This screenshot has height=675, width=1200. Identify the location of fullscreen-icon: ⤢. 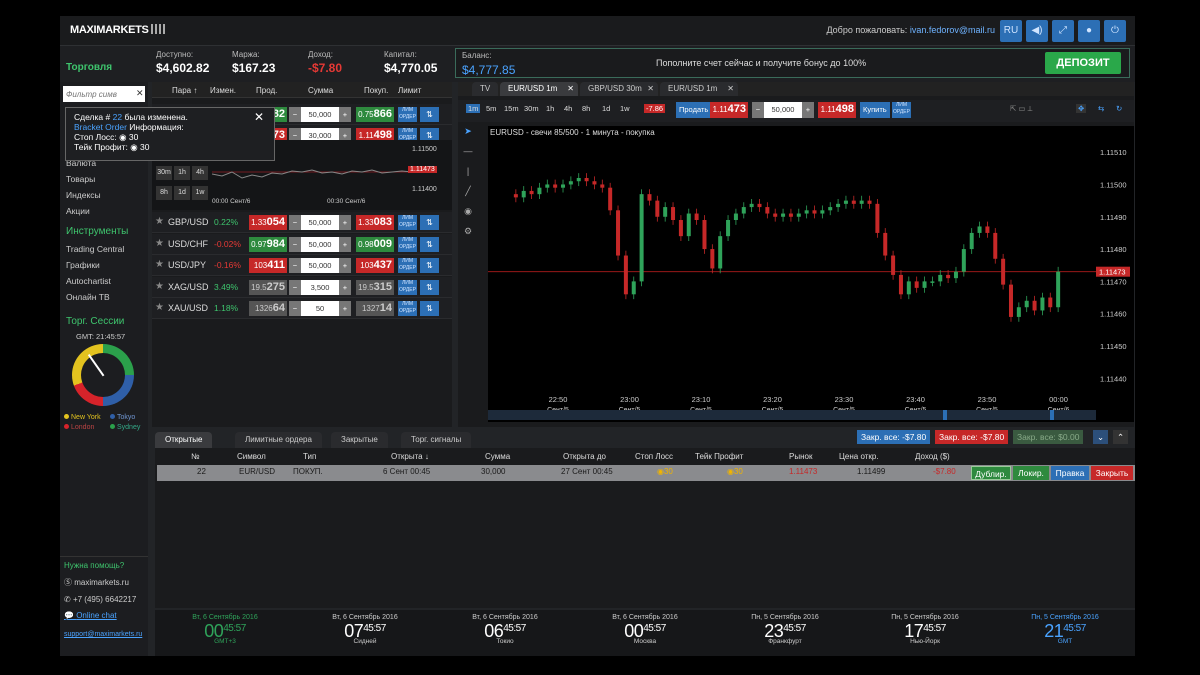
(1063, 31).